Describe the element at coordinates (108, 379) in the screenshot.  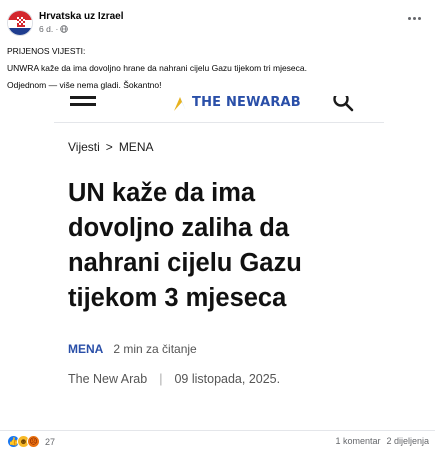
I see `source-name: The New Arab` at that location.